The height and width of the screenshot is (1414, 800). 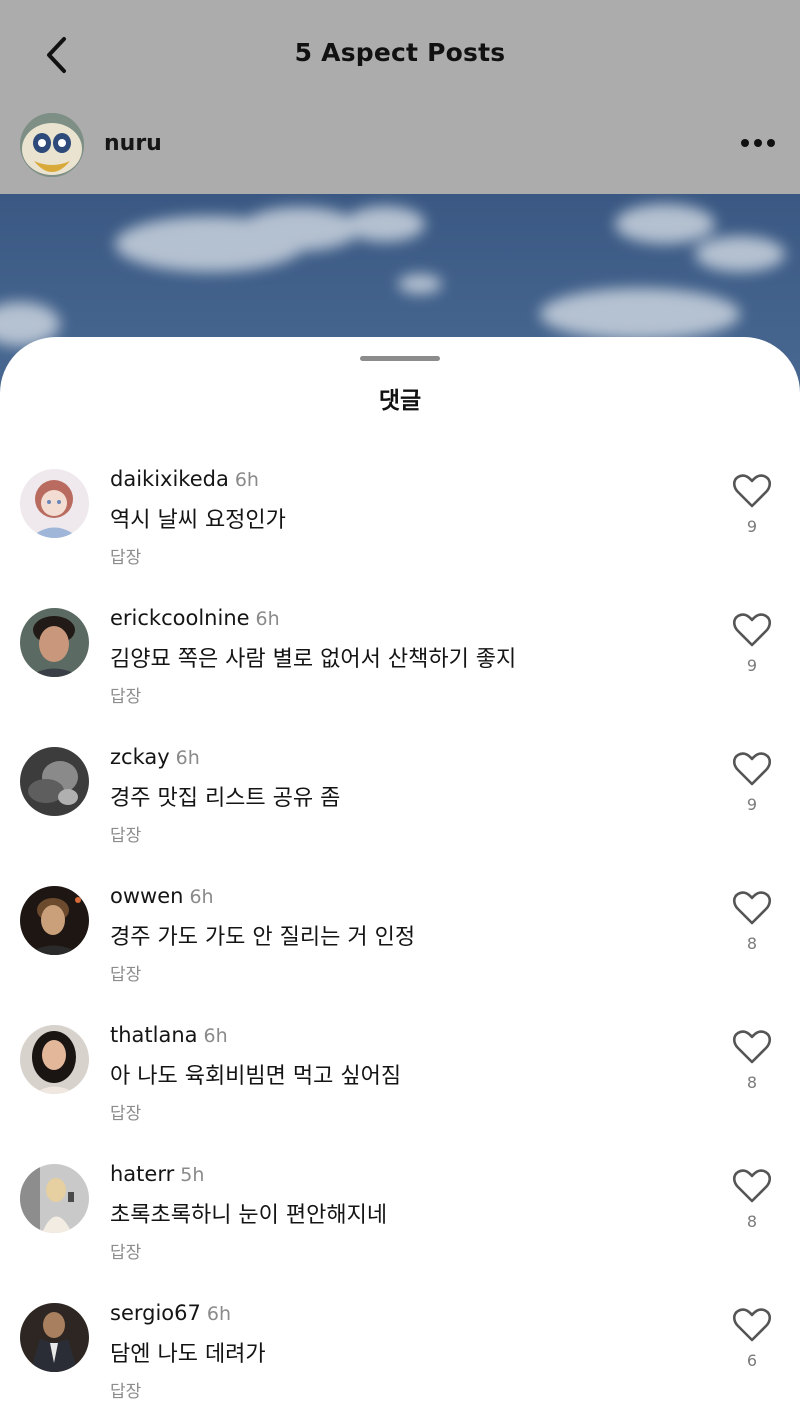 What do you see at coordinates (400, 1357) in the screenshot?
I see `comment-item: sergio67 6h 담엔 나도 데려가 답장 6` at bounding box center [400, 1357].